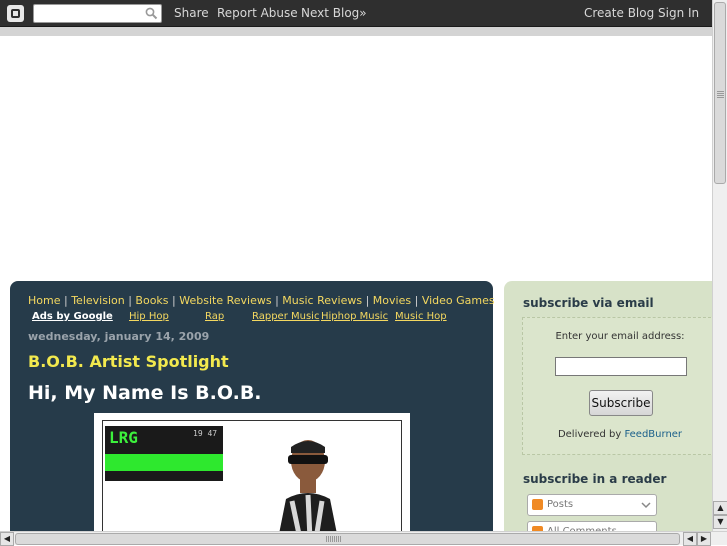 The width and height of the screenshot is (727, 546). Describe the element at coordinates (595, 479) in the screenshot. I see `subscribe-reader-title: subscribe in a reader` at that location.